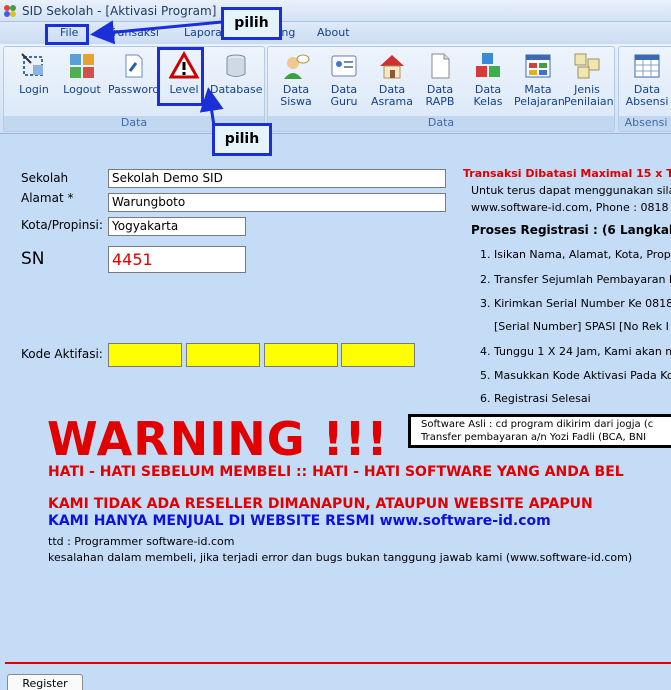  I want to click on blocks-icon, so click(488, 65).